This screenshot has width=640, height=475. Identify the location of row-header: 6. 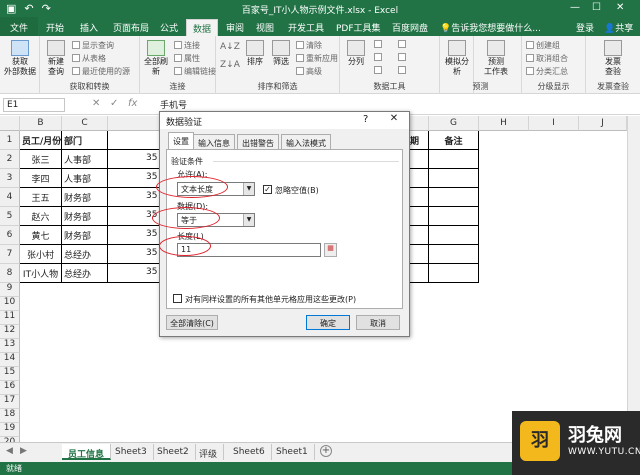
(10, 235).